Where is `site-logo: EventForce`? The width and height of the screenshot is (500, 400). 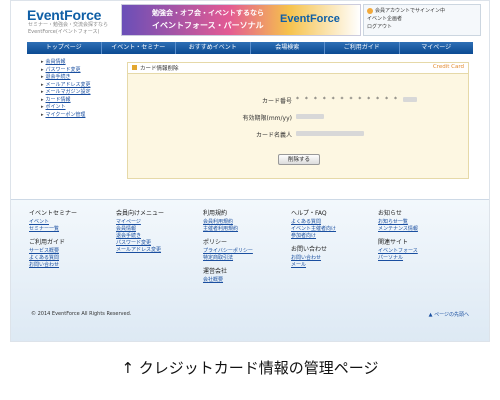 site-logo: EventForce is located at coordinates (64, 15).